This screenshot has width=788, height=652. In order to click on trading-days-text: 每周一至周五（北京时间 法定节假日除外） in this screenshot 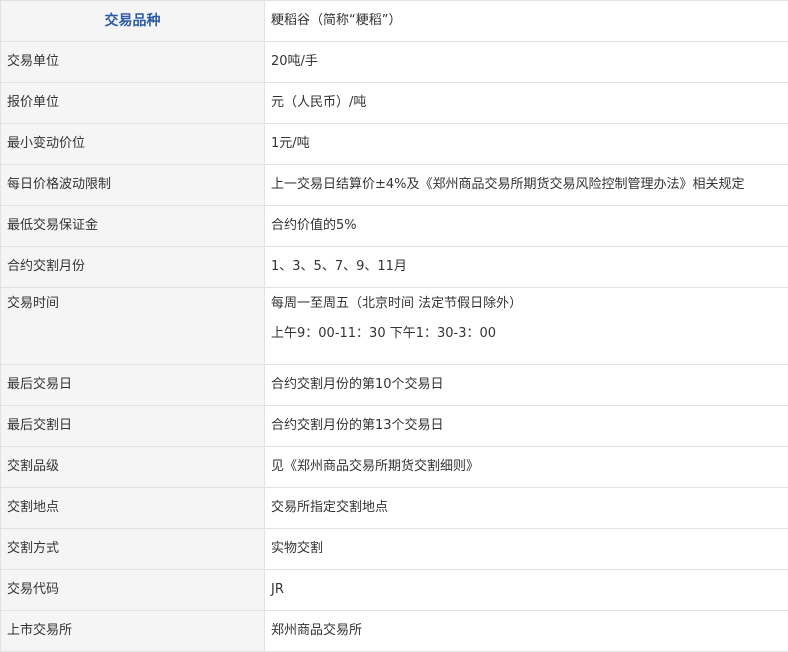, I will do `click(396, 303)`.